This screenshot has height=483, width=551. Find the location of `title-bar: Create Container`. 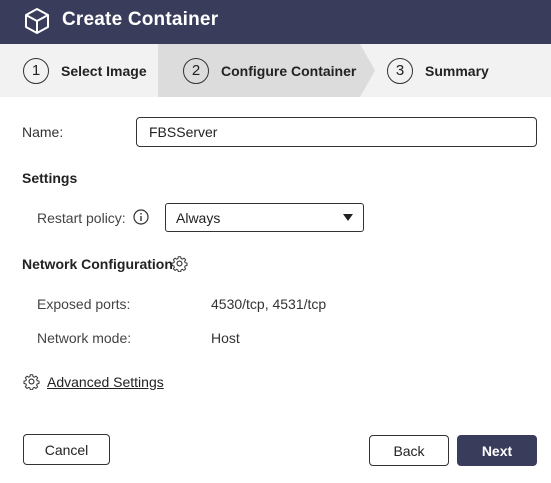

title-bar: Create Container is located at coordinates (275, 22).